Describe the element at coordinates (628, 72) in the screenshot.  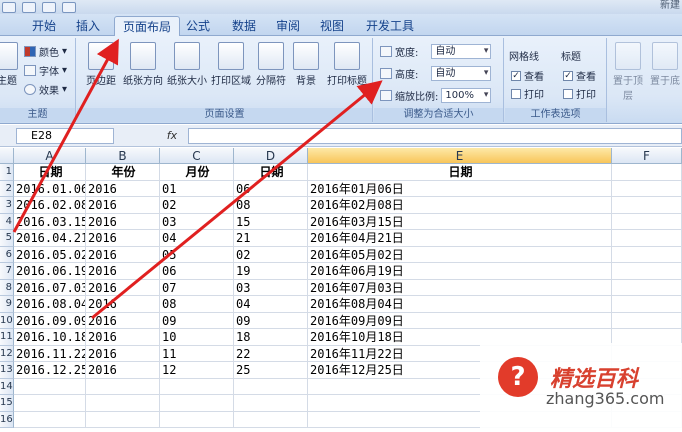
I see `bring-forward-button: 置于顶层` at that location.